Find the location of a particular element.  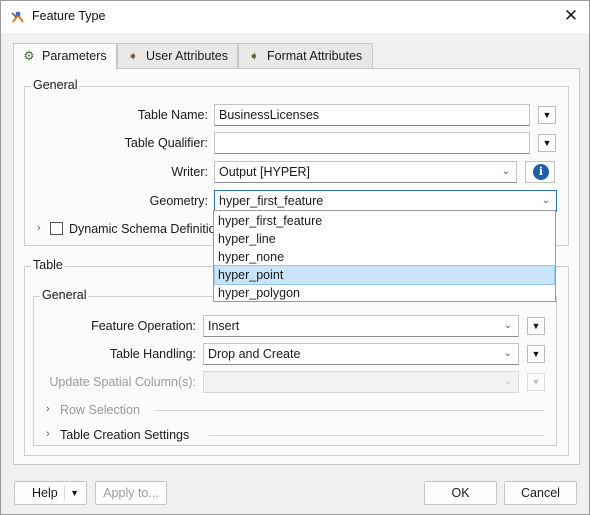

row-selection-label: Row Selection is located at coordinates (100, 410).